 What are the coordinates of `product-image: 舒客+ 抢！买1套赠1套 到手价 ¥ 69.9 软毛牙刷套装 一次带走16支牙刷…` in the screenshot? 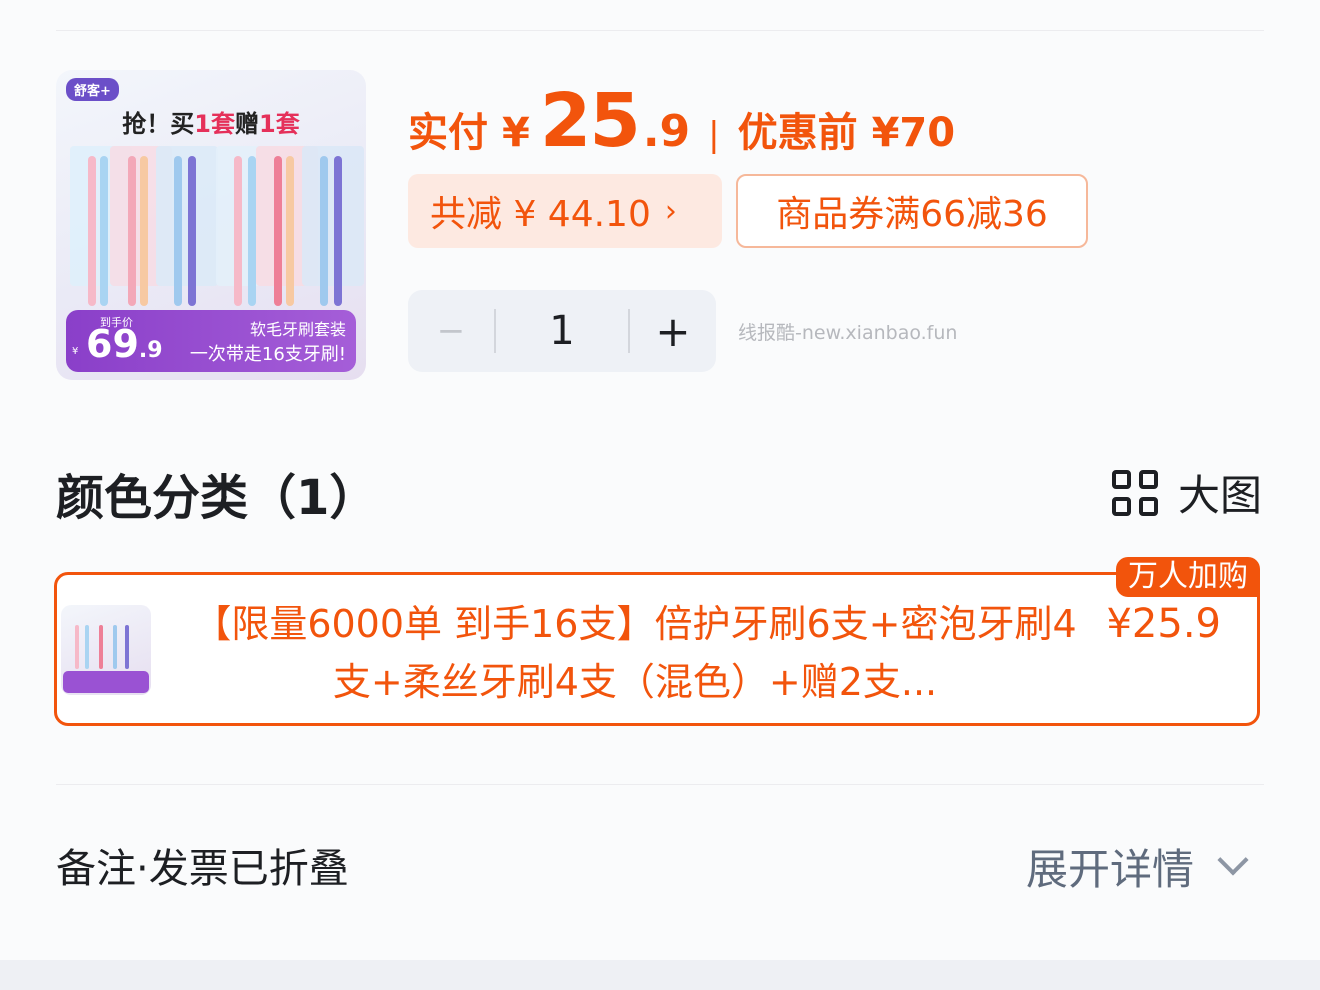 It's located at (211, 225).